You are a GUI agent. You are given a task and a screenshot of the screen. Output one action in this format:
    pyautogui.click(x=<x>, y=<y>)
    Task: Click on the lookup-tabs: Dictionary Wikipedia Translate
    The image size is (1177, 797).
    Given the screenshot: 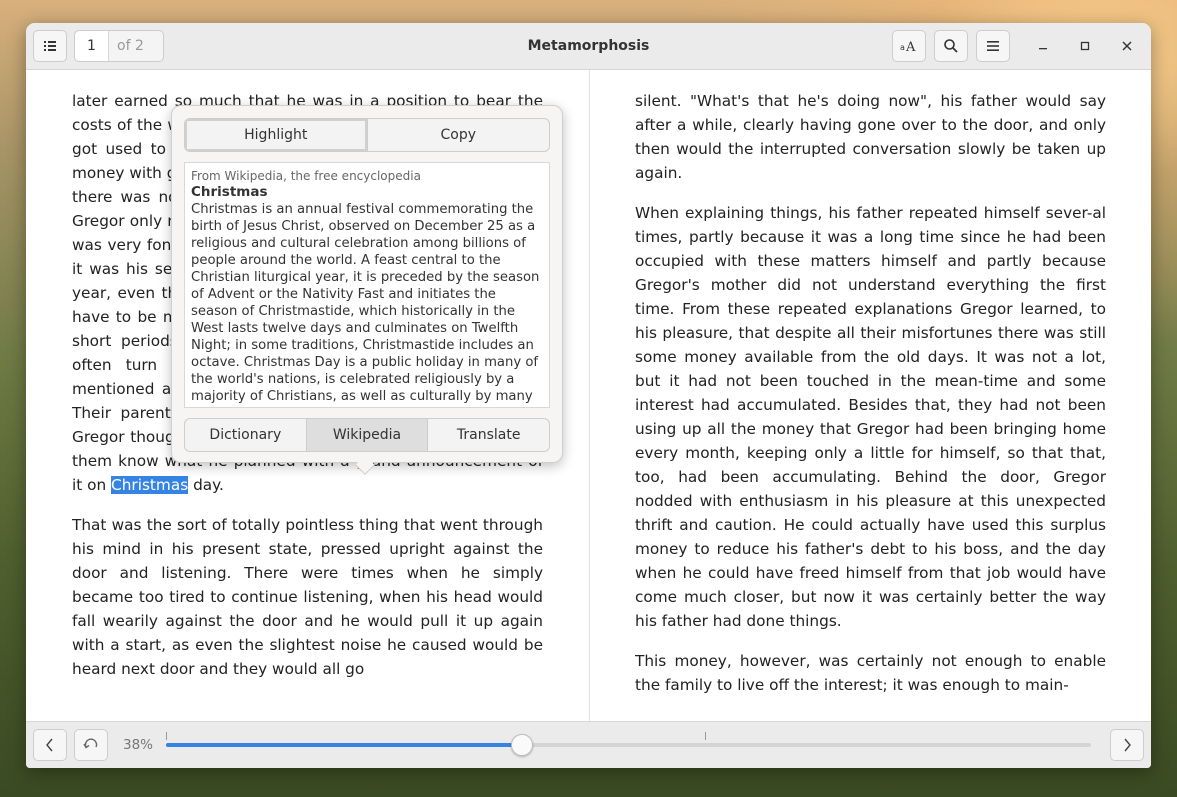 What is the action you would take?
    pyautogui.click(x=367, y=435)
    